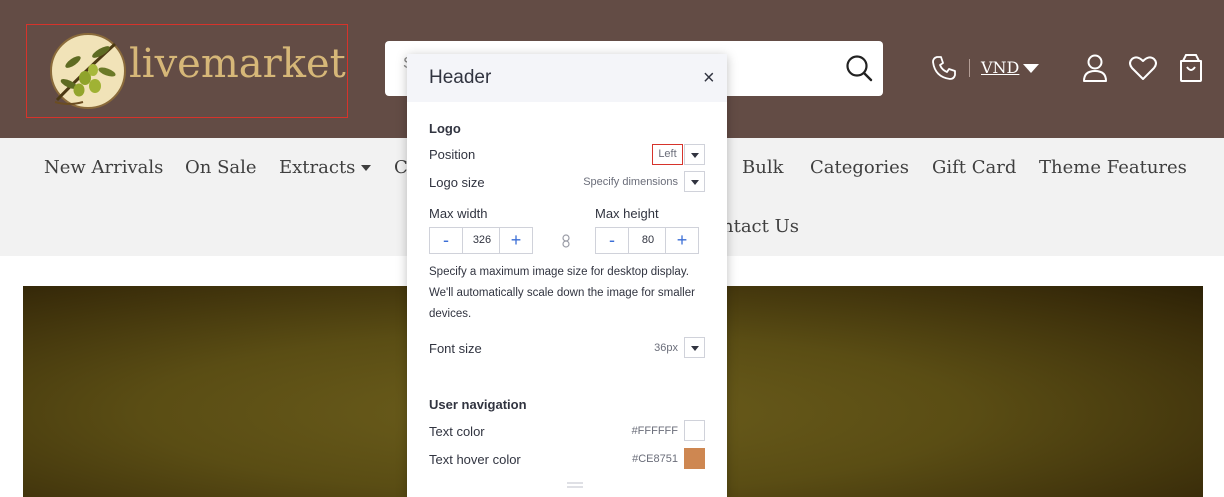 The width and height of the screenshot is (1224, 497). I want to click on text-color-value: #FFFFFF, so click(642, 431).